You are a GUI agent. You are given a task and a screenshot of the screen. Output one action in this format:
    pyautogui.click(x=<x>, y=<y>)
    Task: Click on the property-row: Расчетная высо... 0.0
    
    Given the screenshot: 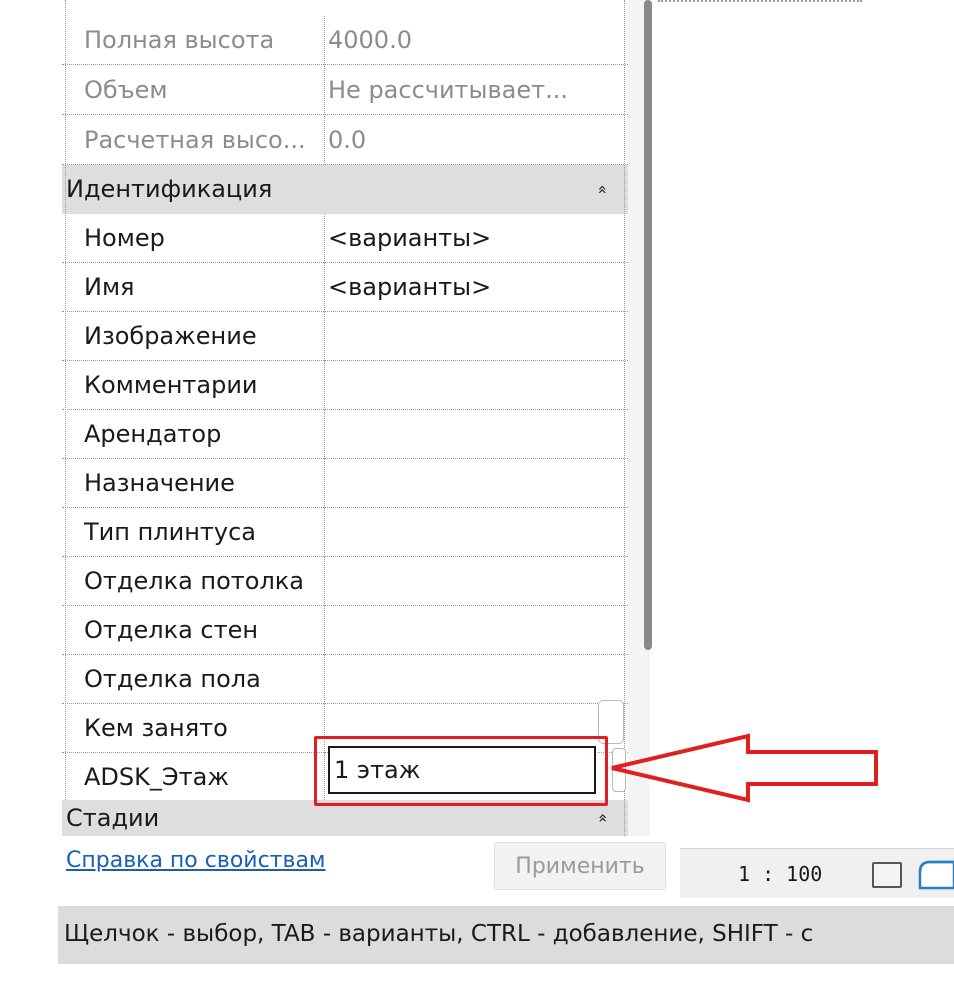 What is the action you would take?
    pyautogui.click(x=345, y=140)
    